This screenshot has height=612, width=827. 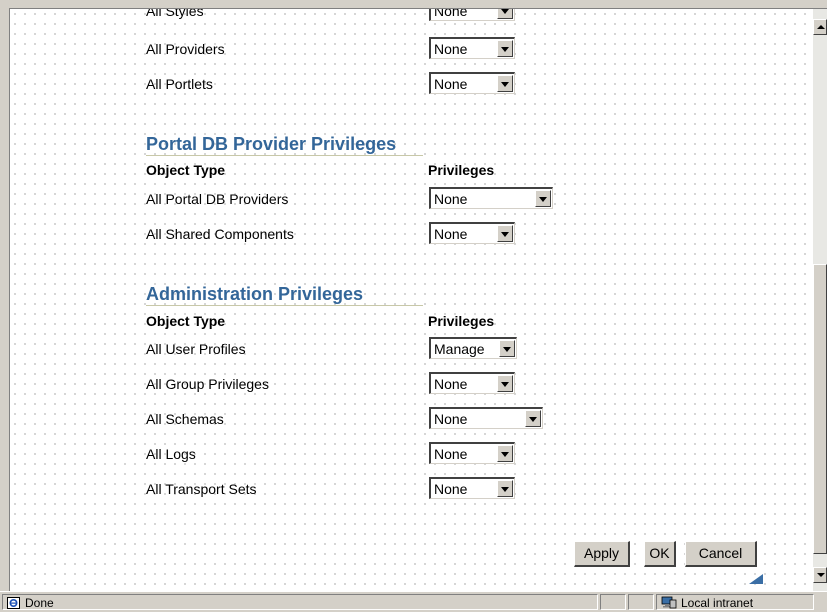 What do you see at coordinates (271, 144) in the screenshot?
I see `section-title-portal-db: Portal DB Provider Privileges` at bounding box center [271, 144].